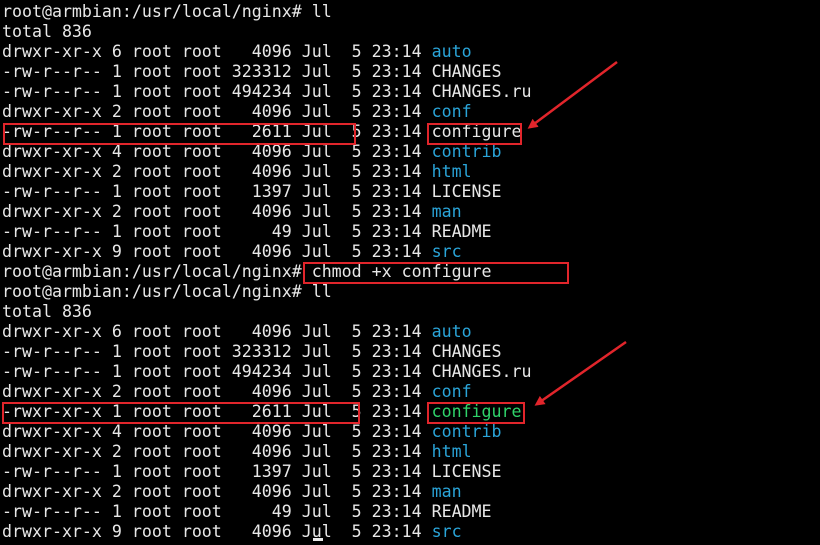 This screenshot has height=545, width=820. I want to click on arrow-to-configure-before, so click(572, 94).